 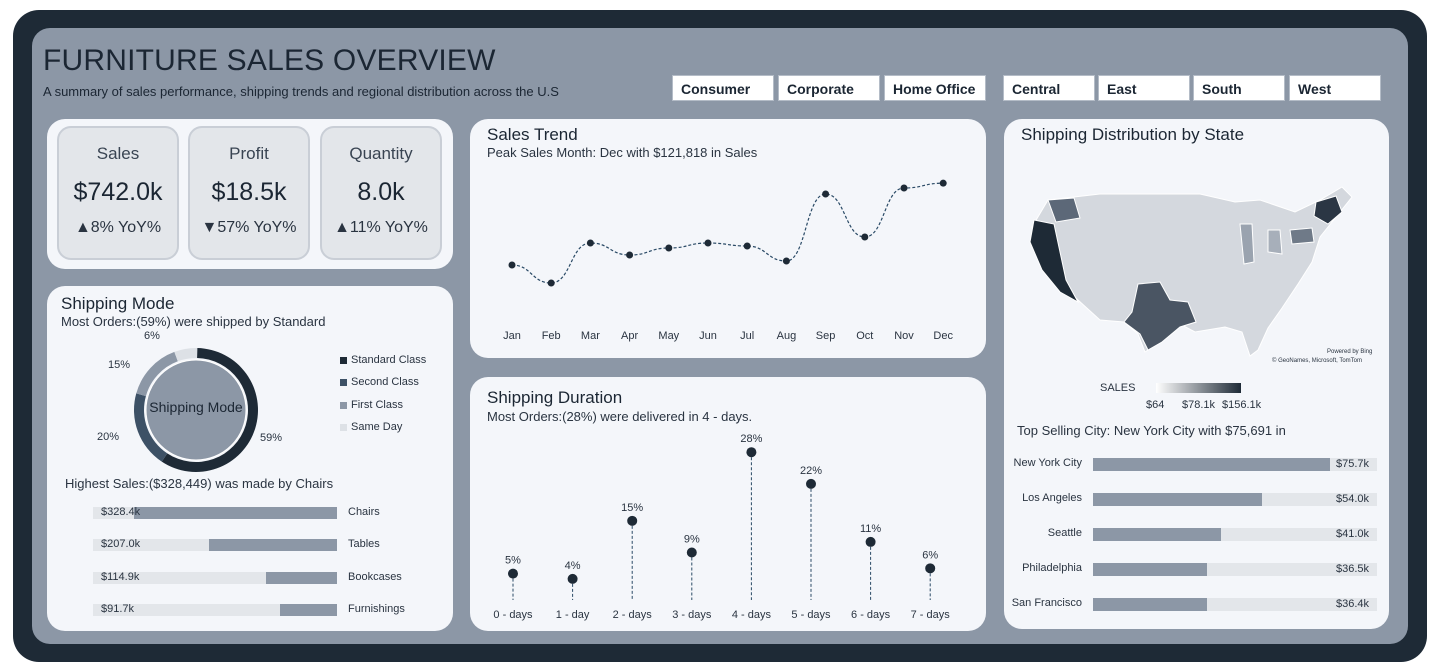 I want to click on city-bar-value: $54.0k, so click(x=1352, y=499).